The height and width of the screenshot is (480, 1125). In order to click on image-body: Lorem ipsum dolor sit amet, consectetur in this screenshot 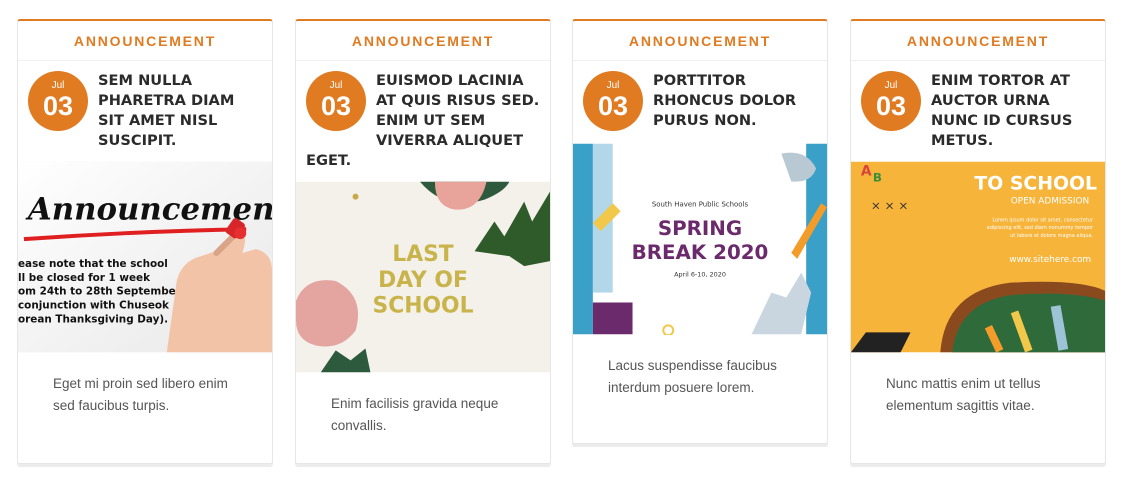, I will do `click(1043, 220)`.